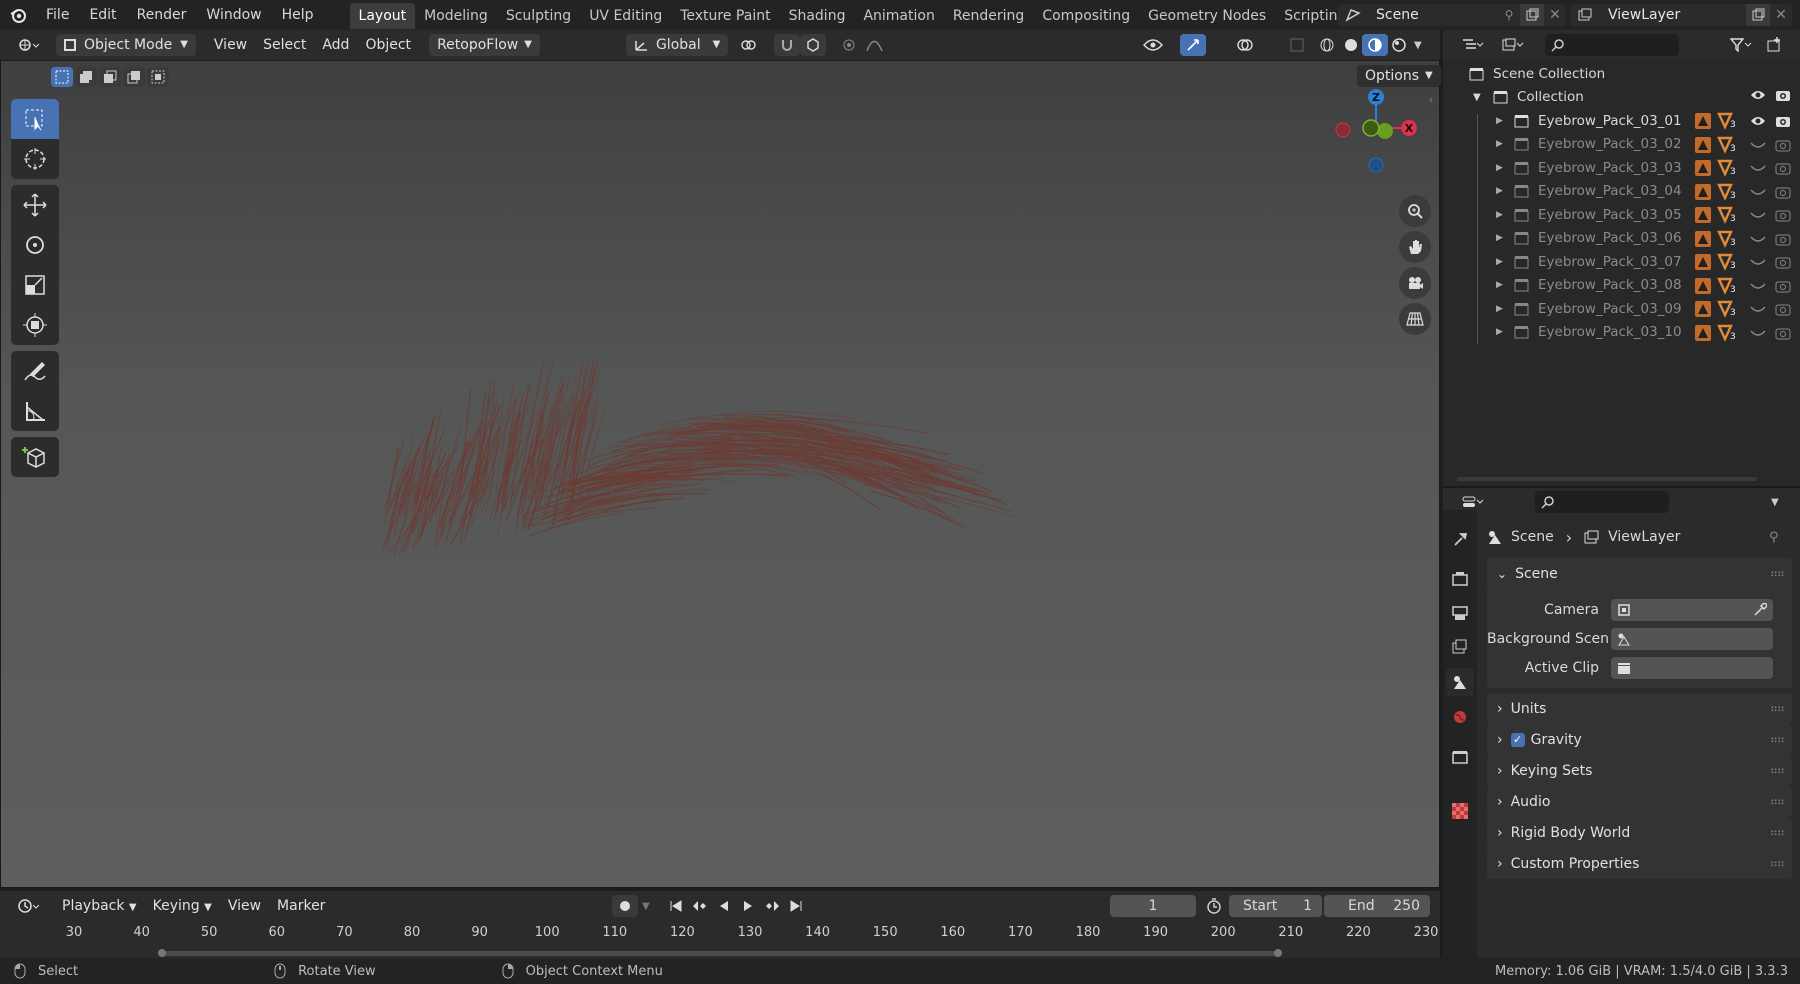  Describe the element at coordinates (1741, 45) in the screenshot. I see `filter-icon` at that location.